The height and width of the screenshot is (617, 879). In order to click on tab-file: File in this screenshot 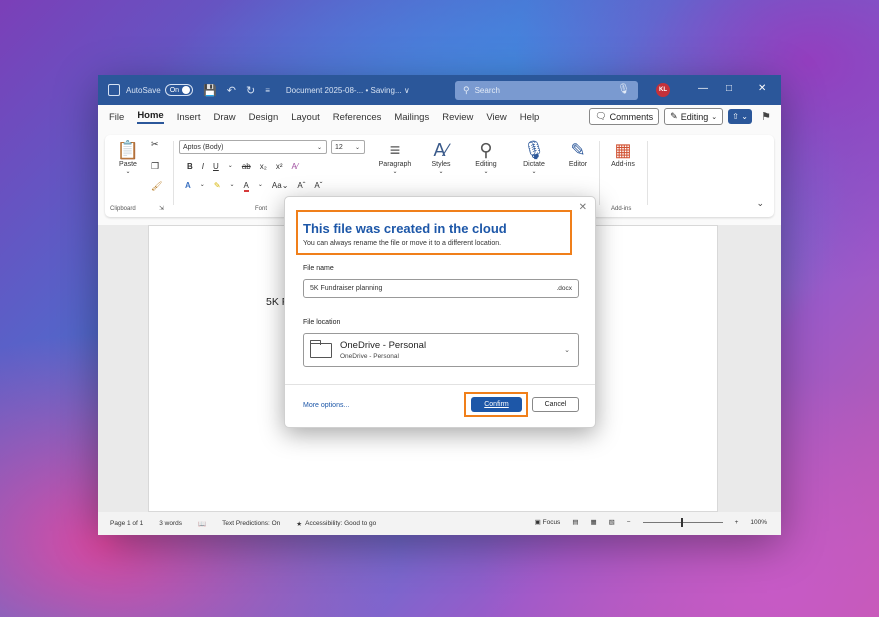, I will do `click(116, 117)`.